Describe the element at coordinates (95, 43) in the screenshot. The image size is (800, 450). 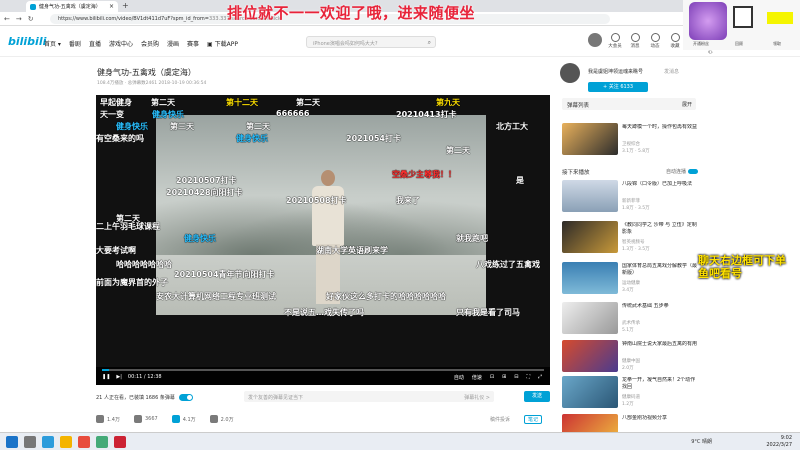
I see `nav-live: 直播` at that location.